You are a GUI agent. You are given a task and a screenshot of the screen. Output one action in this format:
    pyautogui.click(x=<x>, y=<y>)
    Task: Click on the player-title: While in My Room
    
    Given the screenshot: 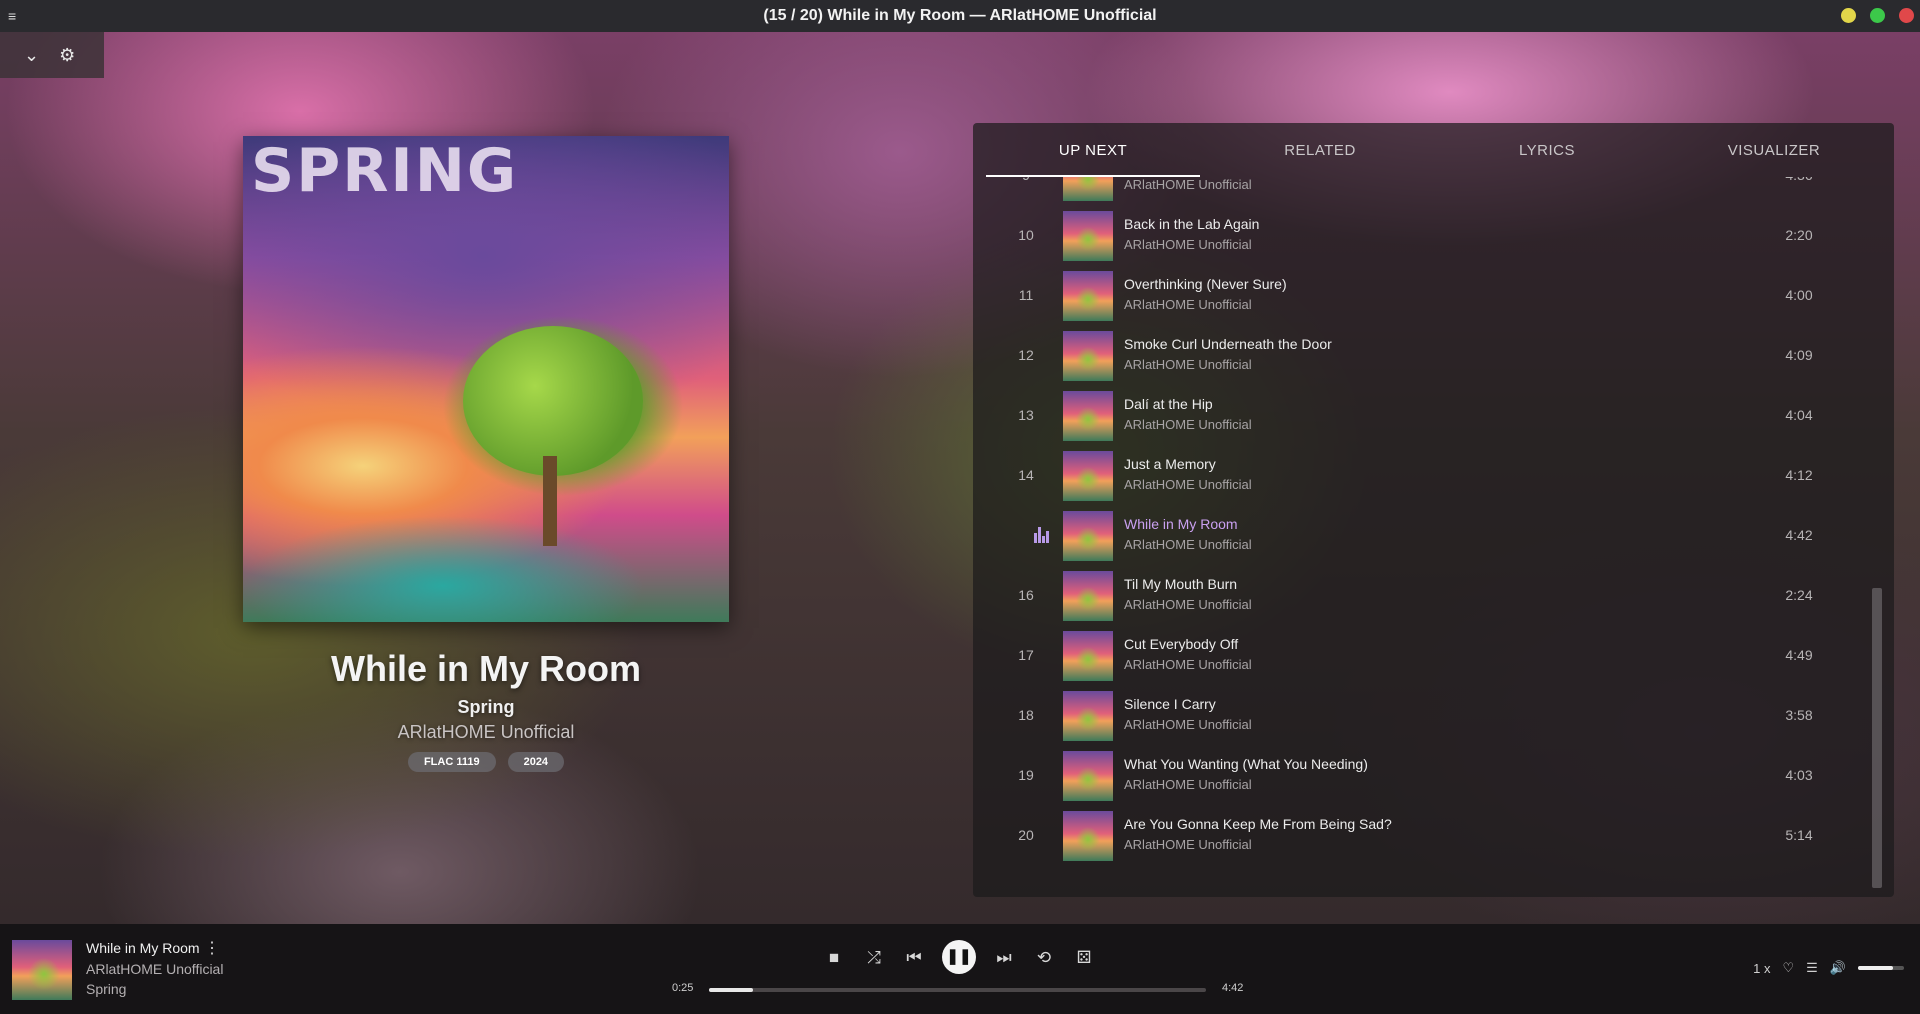 What is the action you would take?
    pyautogui.click(x=143, y=948)
    